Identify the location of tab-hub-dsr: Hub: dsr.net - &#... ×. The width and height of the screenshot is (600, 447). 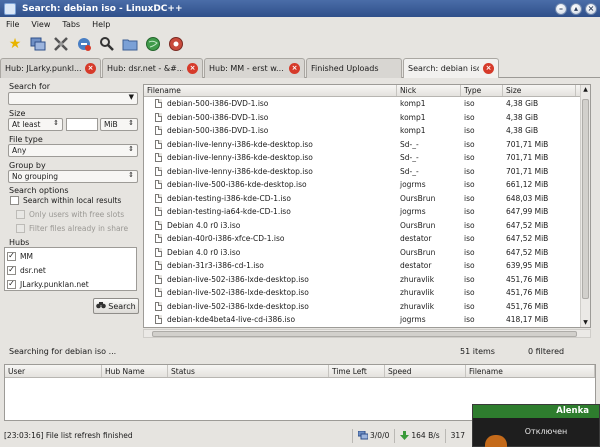
(152, 68).